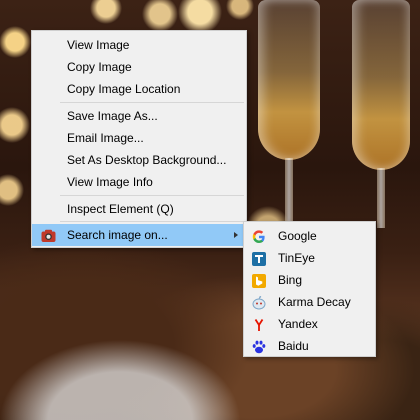 Image resolution: width=420 pixels, height=420 pixels. Describe the element at coordinates (259, 280) in the screenshot. I see `bing-icon` at that location.